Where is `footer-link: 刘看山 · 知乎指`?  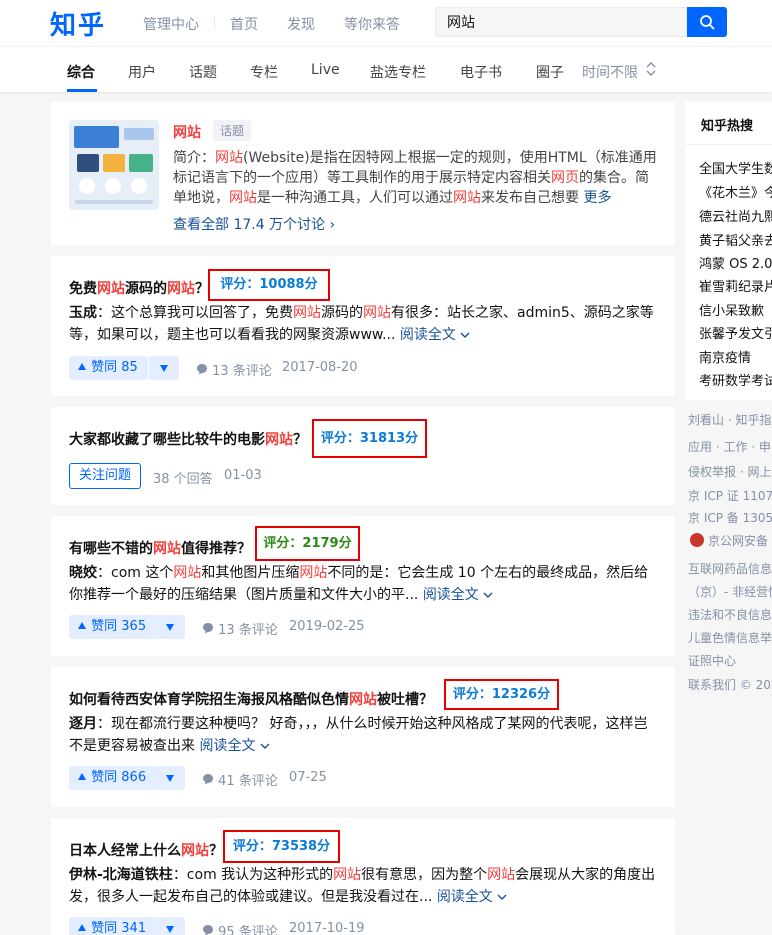 footer-link: 刘看山 · 知乎指 is located at coordinates (729, 419).